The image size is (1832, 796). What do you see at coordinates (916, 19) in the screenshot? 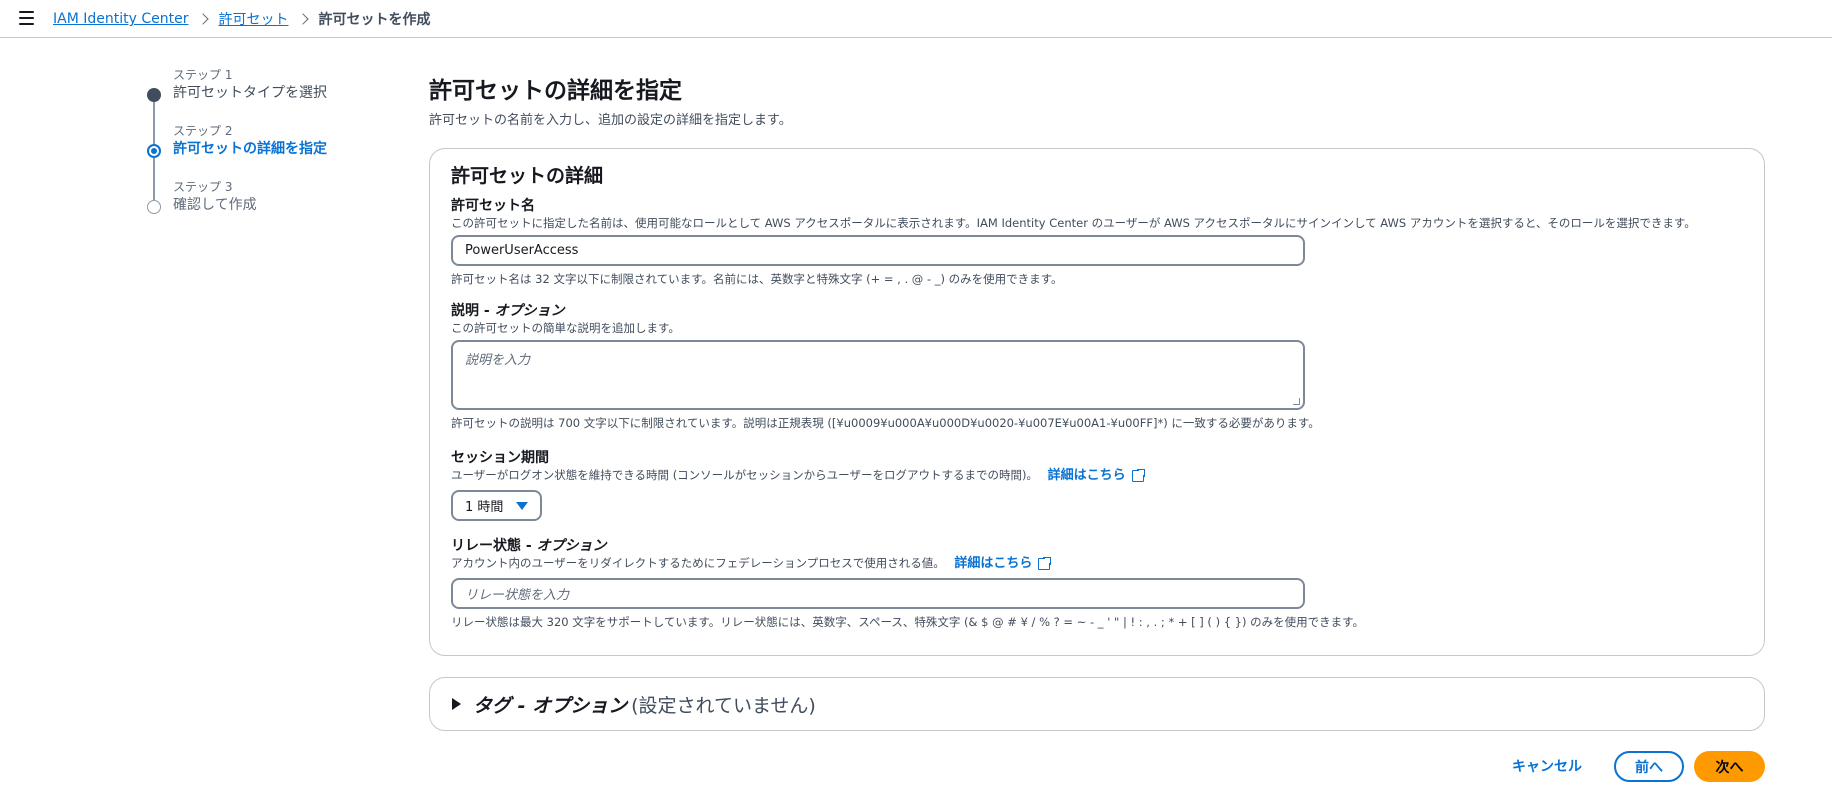
I see `top-navigation-bar: IAM Identity Center 許可セット 許可セットを作成` at bounding box center [916, 19].